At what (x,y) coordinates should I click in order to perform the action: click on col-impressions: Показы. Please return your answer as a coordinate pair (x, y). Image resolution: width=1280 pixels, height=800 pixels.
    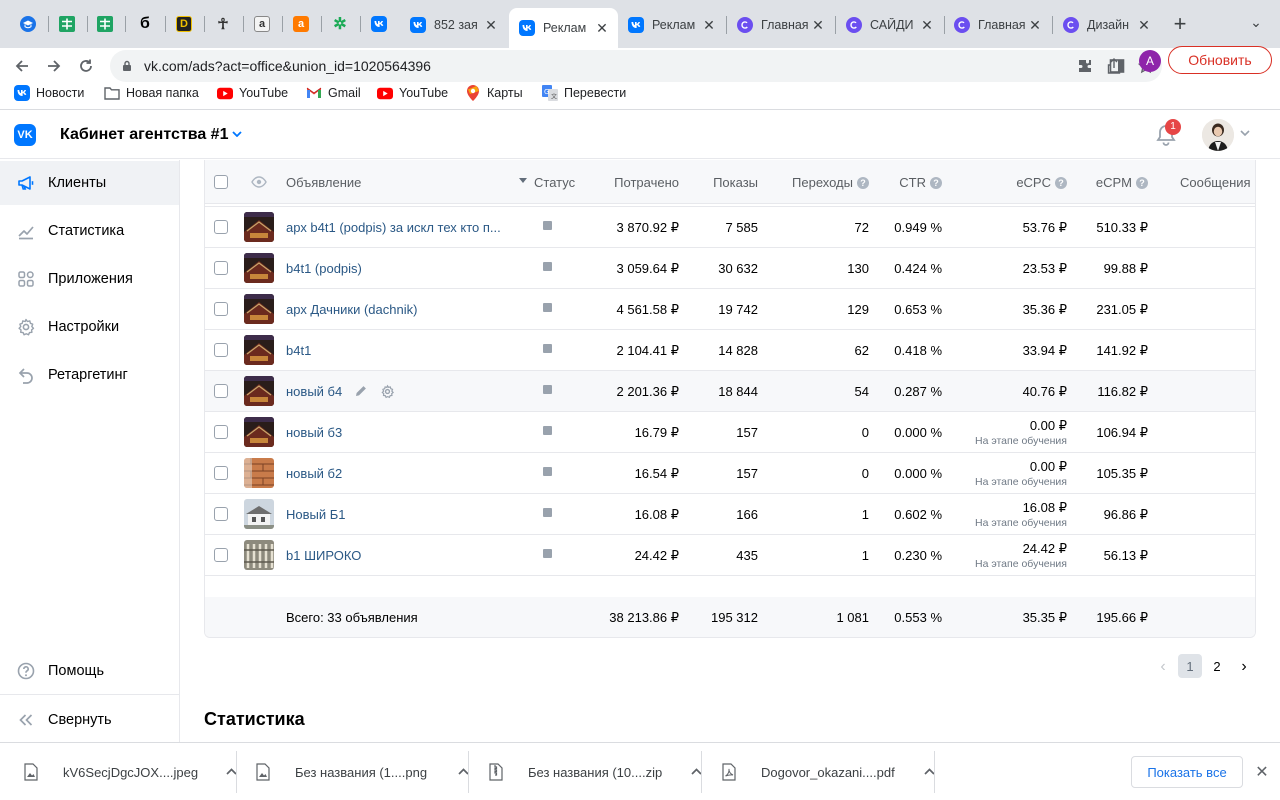
    Looking at the image, I should click on (735, 182).